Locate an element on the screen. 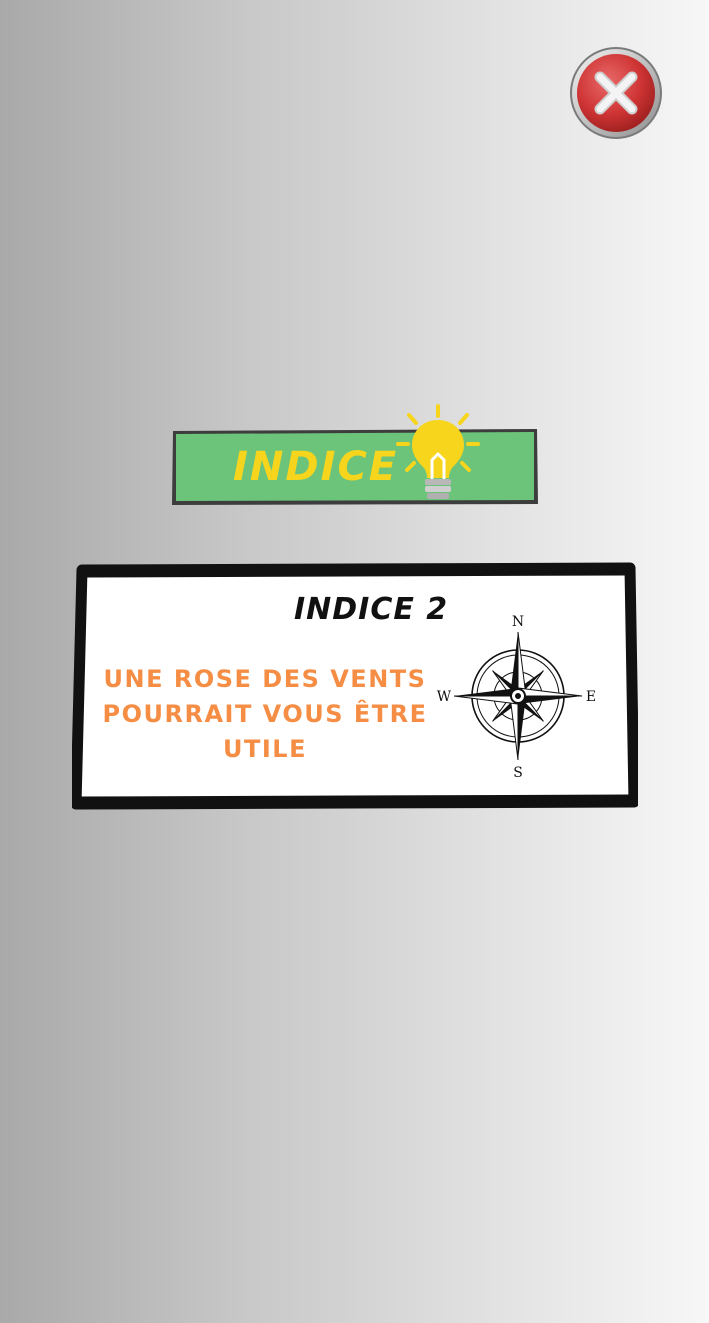 Image resolution: width=709 pixels, height=1323 pixels. close-x-icon is located at coordinates (616, 93).